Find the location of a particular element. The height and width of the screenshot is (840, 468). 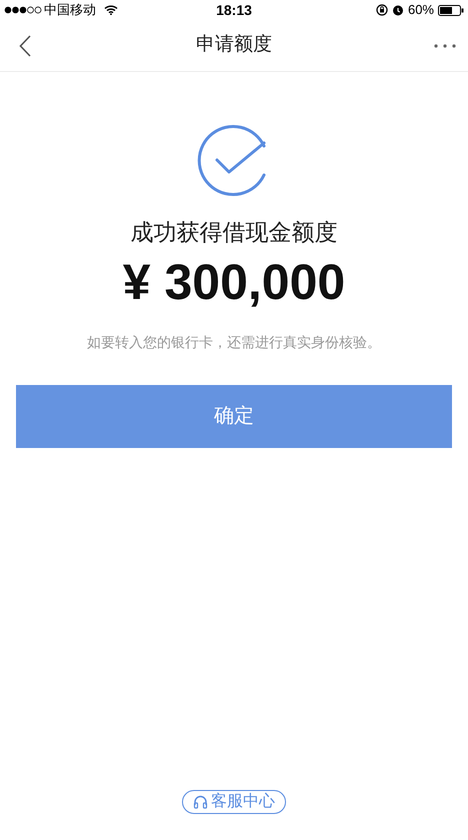

back-icon is located at coordinates (25, 46).